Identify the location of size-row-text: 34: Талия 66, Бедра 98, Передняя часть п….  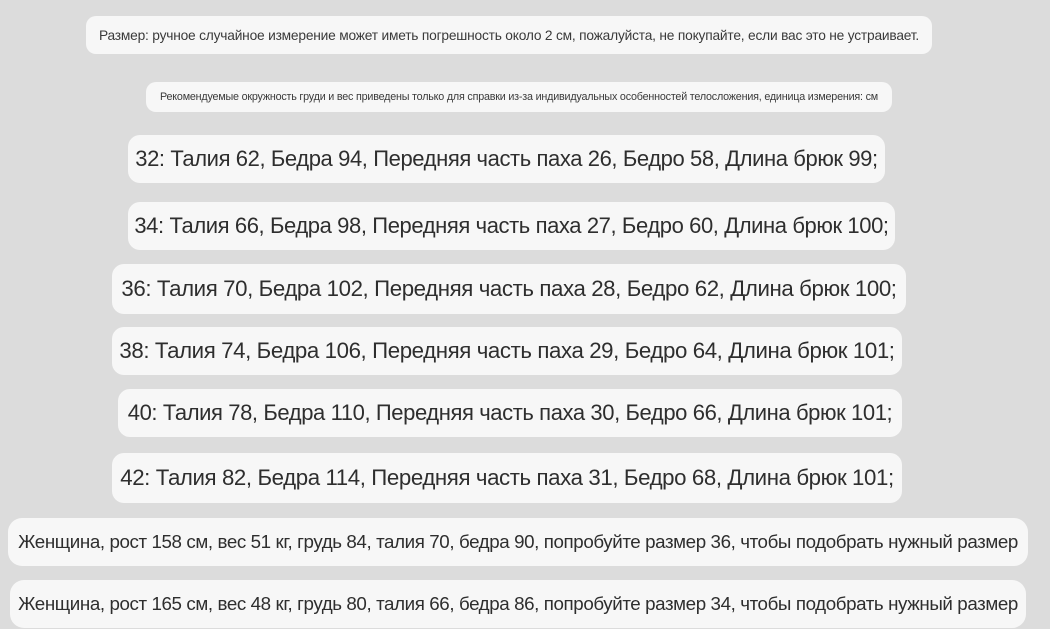
(511, 225).